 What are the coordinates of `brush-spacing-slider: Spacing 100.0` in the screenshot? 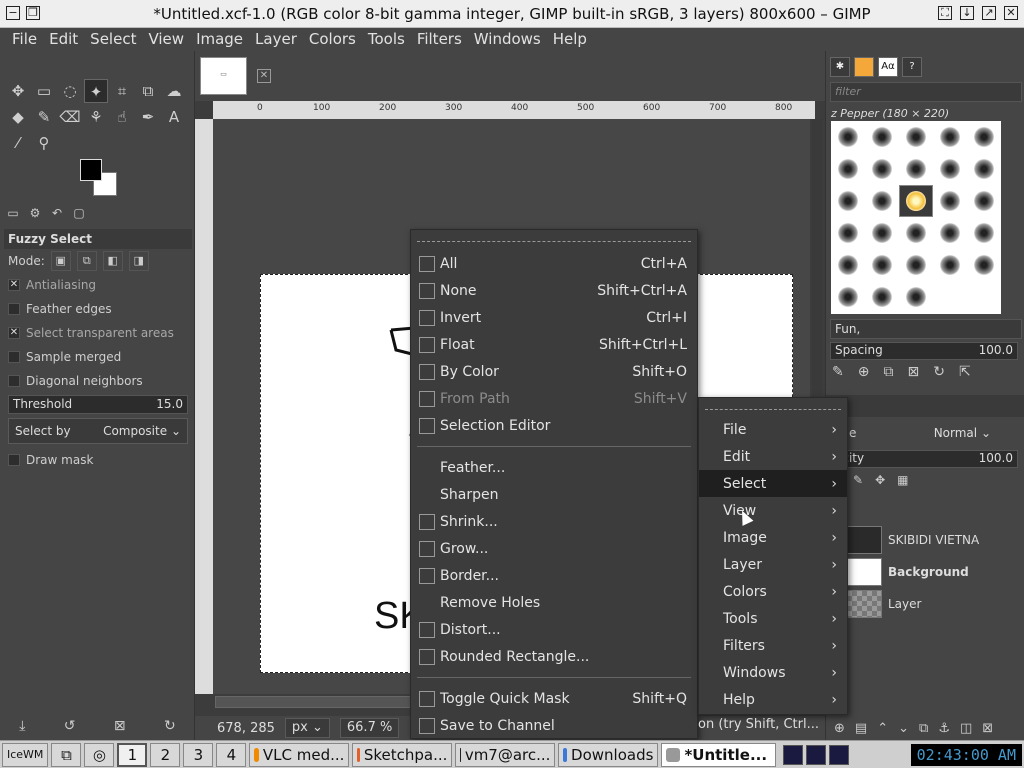 It's located at (924, 351).